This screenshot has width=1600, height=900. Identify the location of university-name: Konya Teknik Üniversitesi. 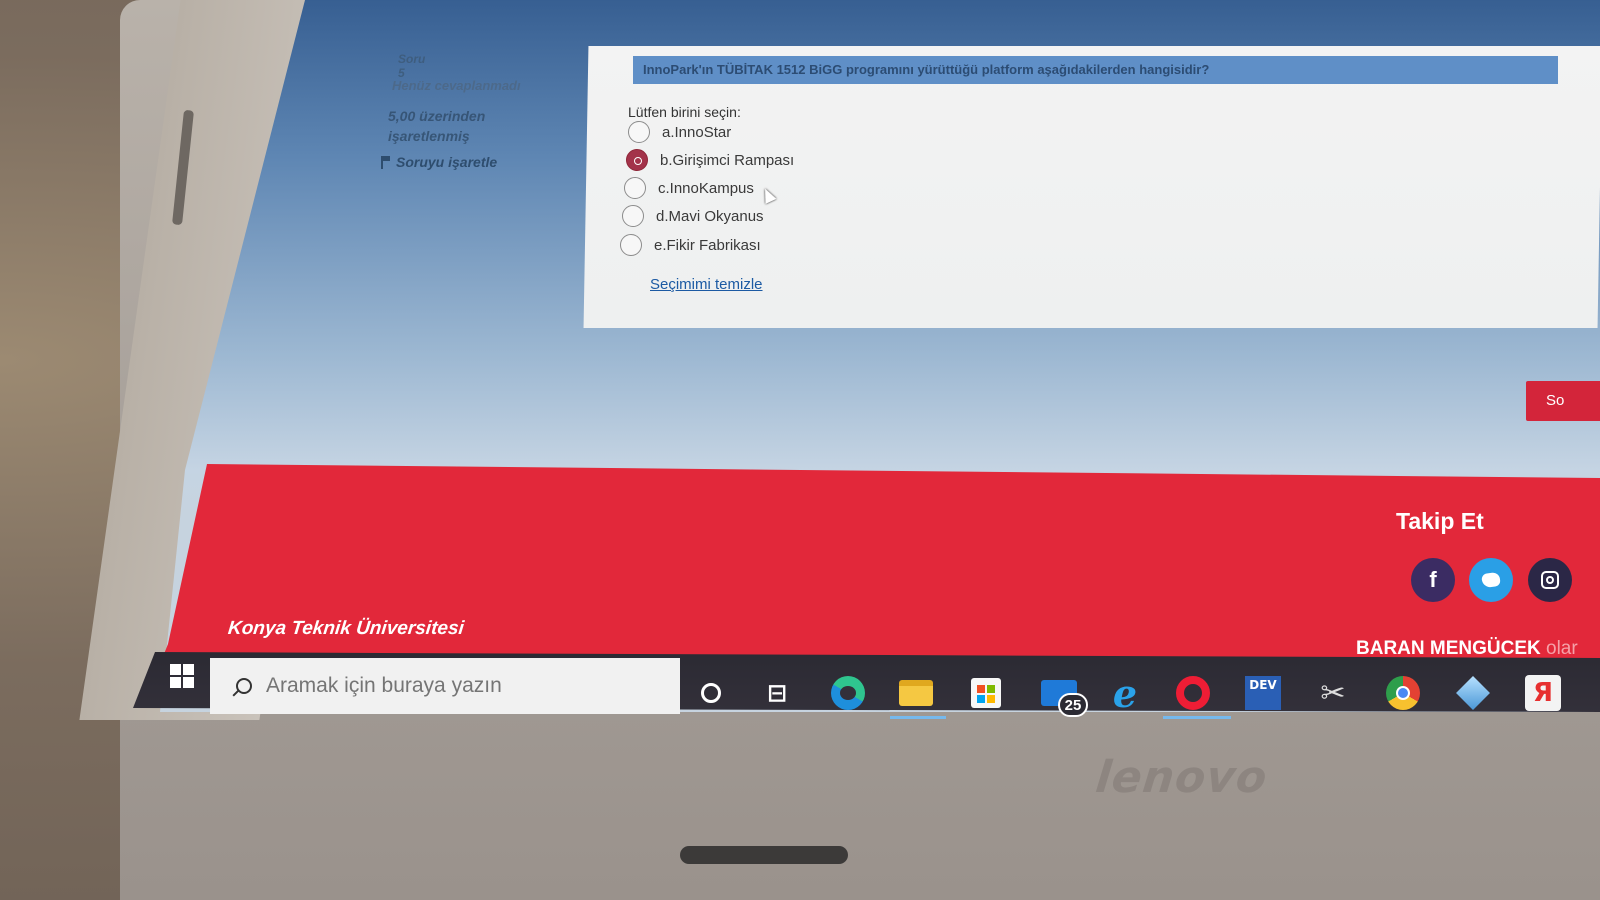
(345, 628).